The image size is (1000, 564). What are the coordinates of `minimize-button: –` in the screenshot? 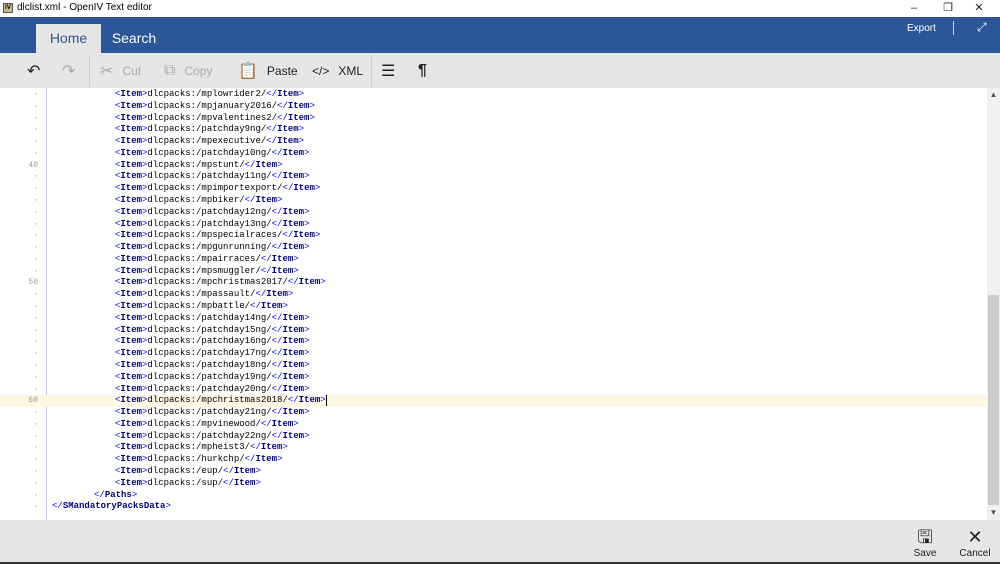 It's located at (914, 8).